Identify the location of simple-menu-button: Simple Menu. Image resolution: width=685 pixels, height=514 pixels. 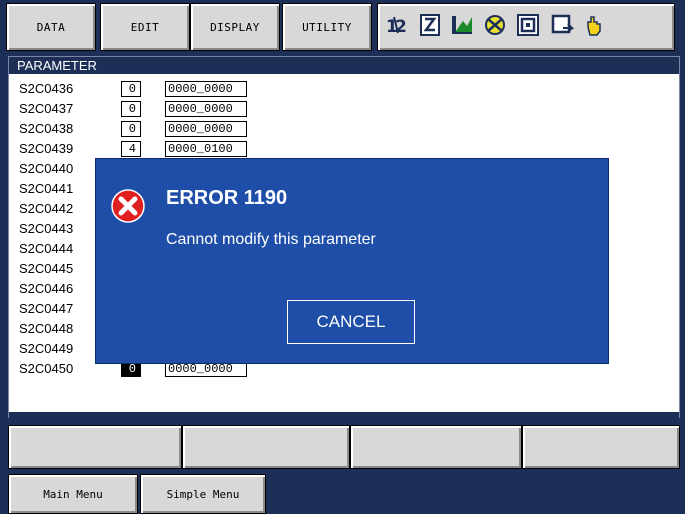
(203, 494).